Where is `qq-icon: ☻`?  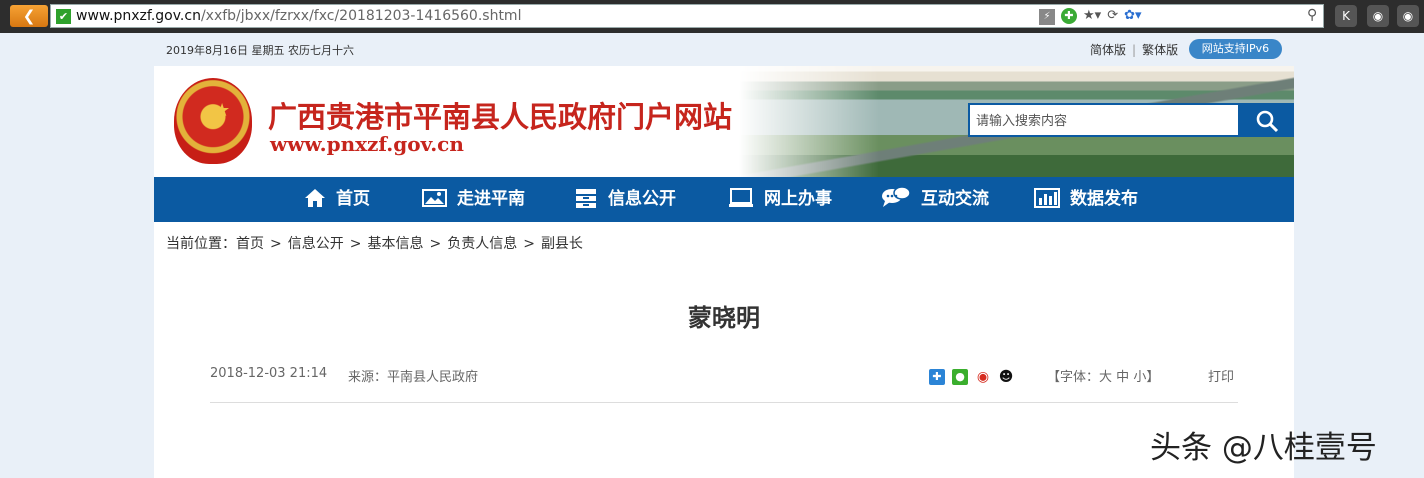 qq-icon: ☻ is located at coordinates (1006, 377).